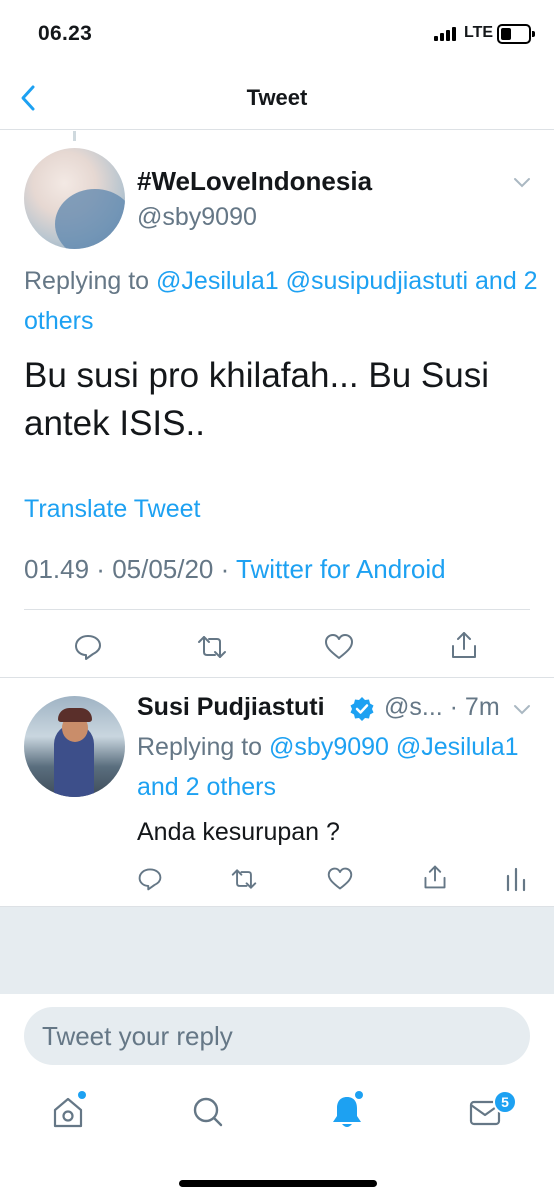  What do you see at coordinates (197, 217) in the screenshot?
I see `user-handle: @sby9090` at bounding box center [197, 217].